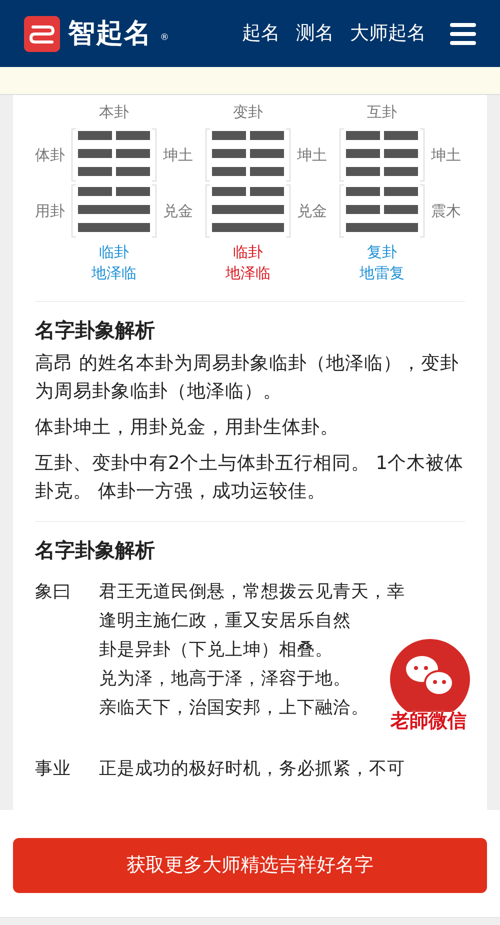 The width and height of the screenshot is (500, 925). I want to click on trigram-label: 体卦, so click(50, 155).